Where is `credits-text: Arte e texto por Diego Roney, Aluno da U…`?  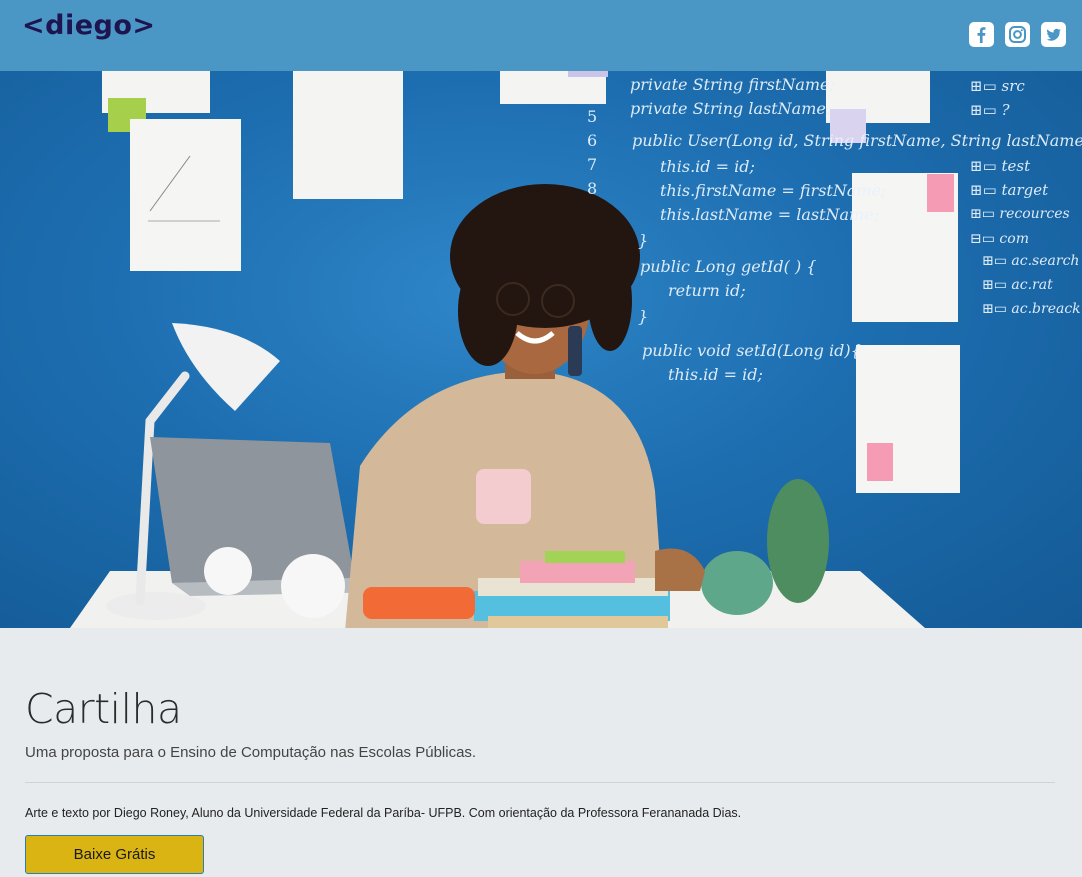
credits-text: Arte e texto por Diego Roney, Aluno da U… is located at coordinates (383, 813).